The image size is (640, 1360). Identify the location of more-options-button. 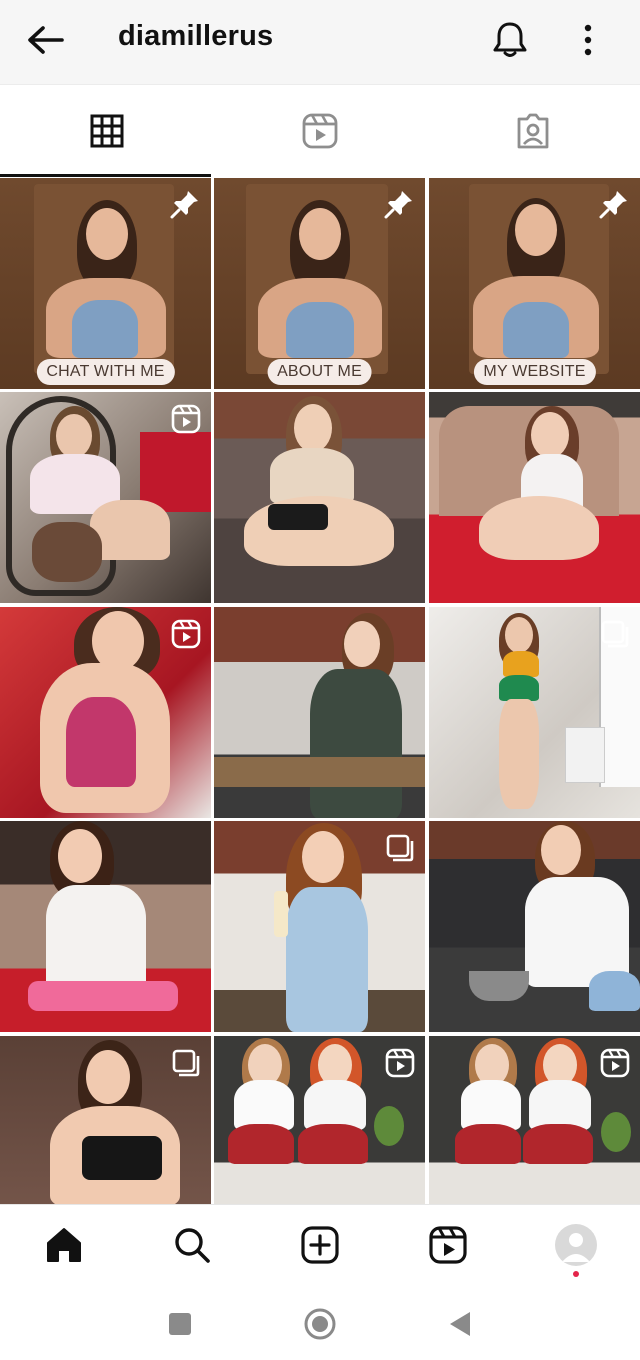
(588, 40).